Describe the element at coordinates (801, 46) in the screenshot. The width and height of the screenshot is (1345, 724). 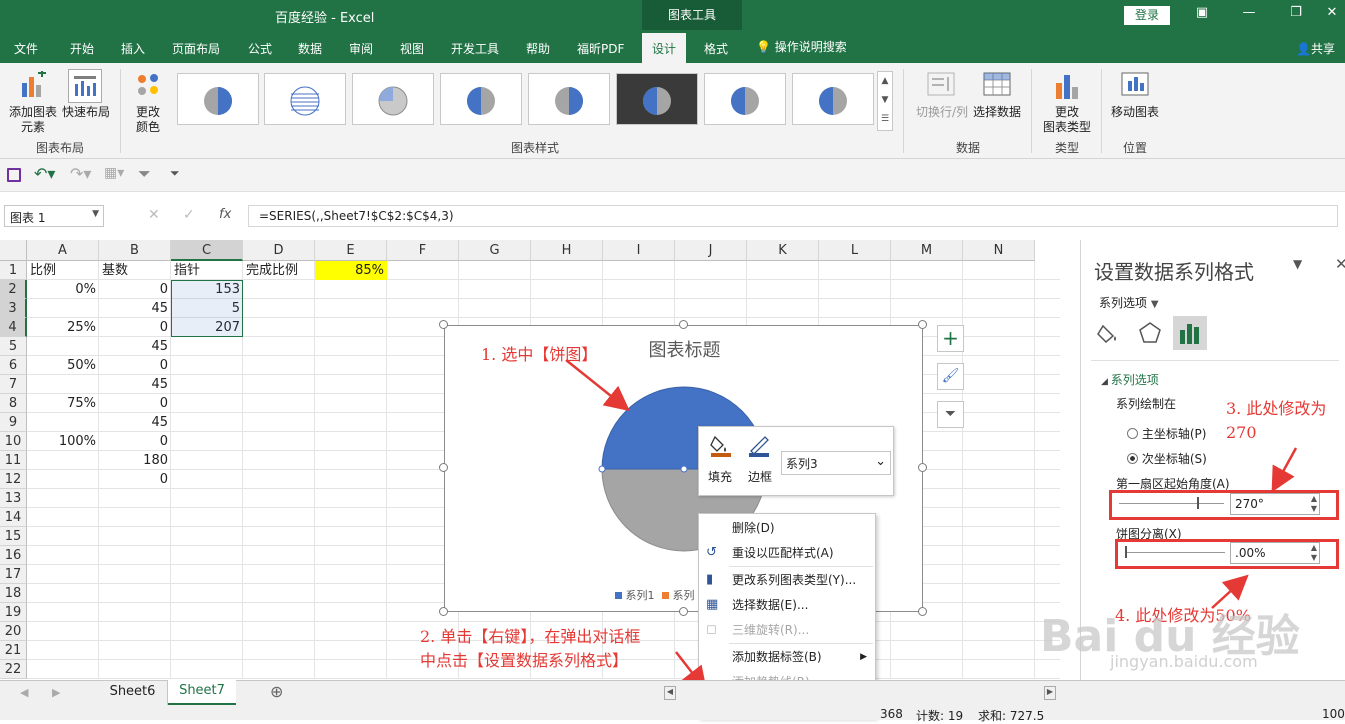
I see `tell-me-search: 💡 操作说明搜索` at that location.